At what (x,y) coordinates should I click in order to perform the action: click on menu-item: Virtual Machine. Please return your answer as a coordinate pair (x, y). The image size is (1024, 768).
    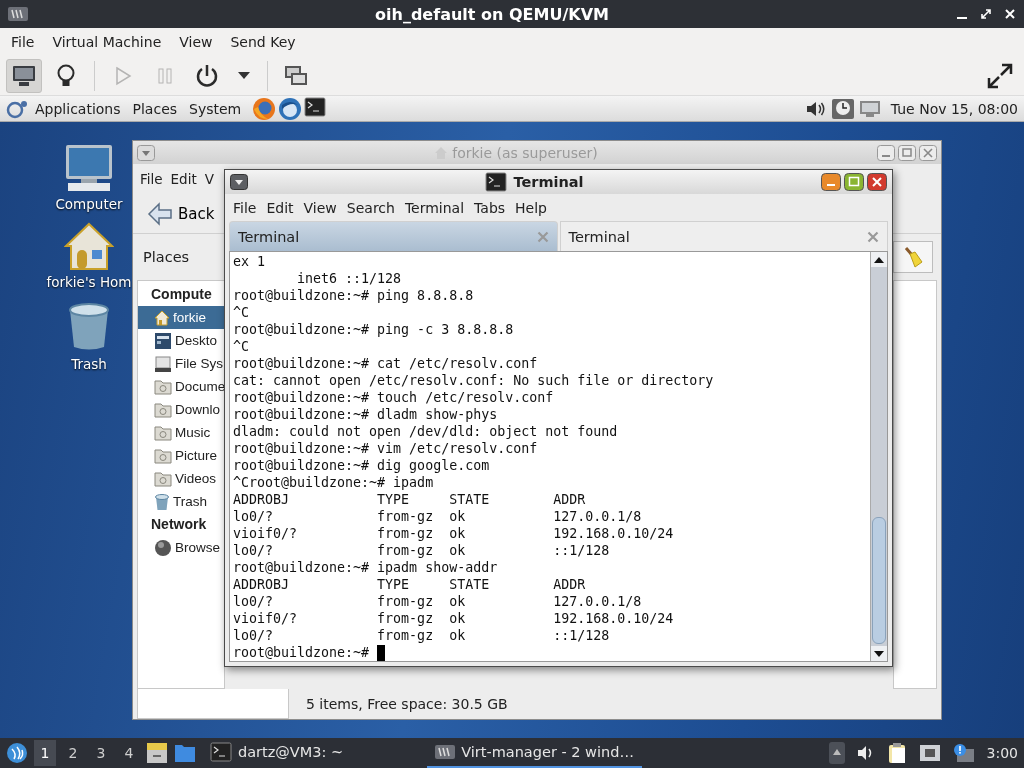
    Looking at the image, I should click on (107, 42).